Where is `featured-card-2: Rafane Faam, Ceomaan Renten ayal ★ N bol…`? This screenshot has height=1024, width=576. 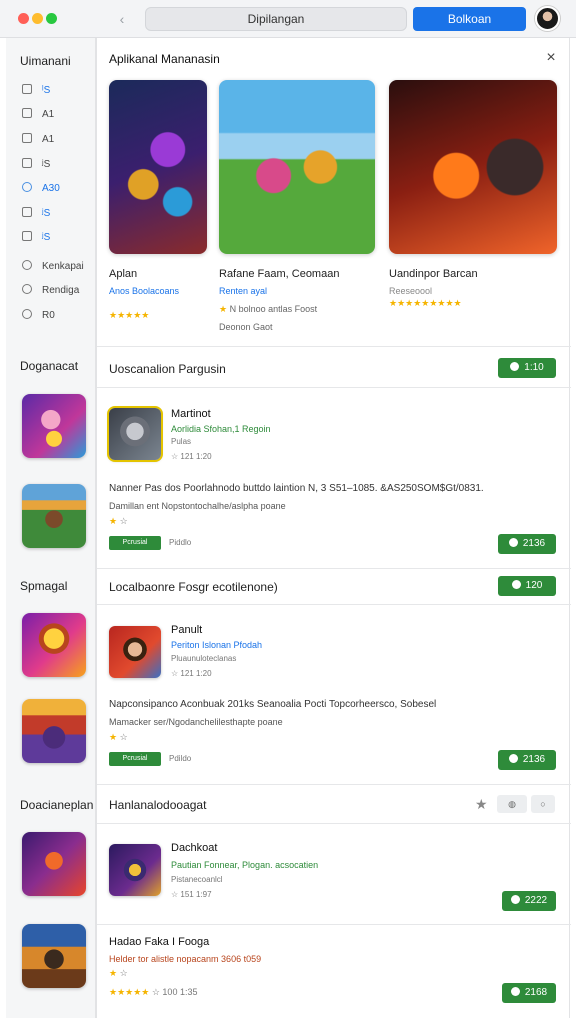 featured-card-2: Rafane Faam, Ceomaan Renten ayal ★ N bol… is located at coordinates (297, 206).